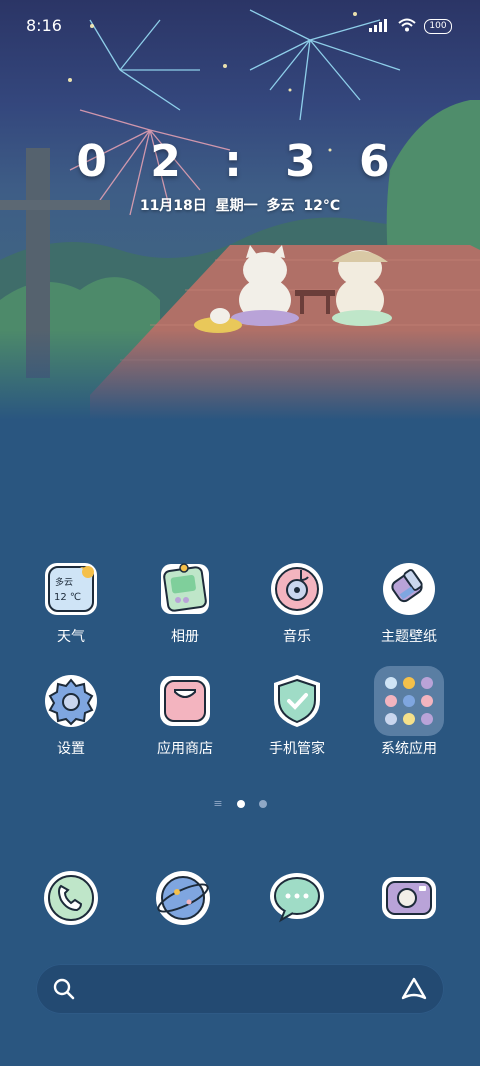 This screenshot has width=480, height=1066. What do you see at coordinates (71, 749) in the screenshot?
I see `app-label: 设置` at bounding box center [71, 749].